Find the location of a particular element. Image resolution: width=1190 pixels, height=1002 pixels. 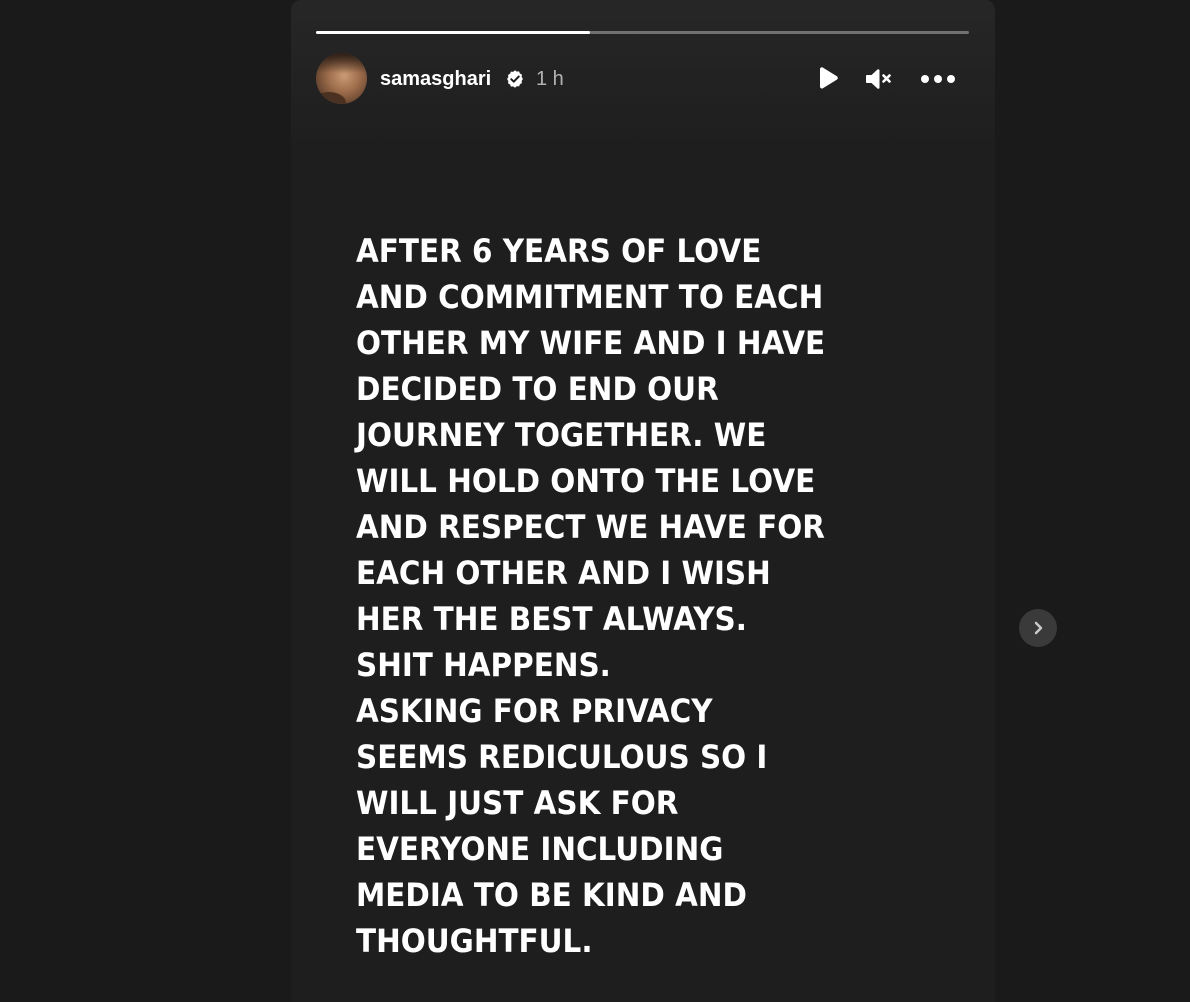

play-icon is located at coordinates (829, 78).